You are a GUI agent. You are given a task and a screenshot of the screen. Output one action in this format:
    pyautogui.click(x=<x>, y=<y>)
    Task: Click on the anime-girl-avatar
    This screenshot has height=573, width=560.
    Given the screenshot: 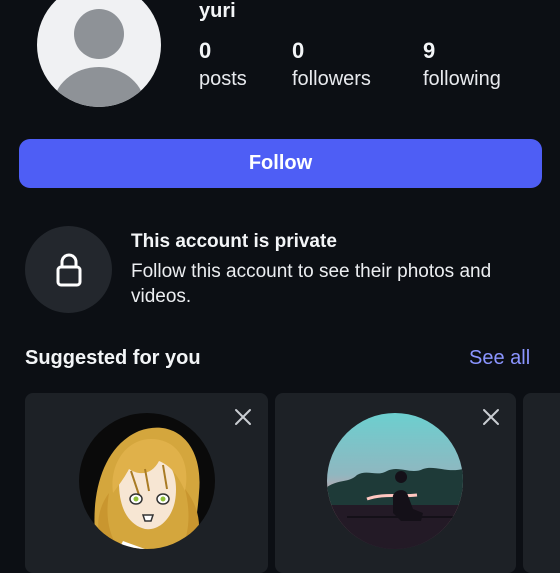 What is the action you would take?
    pyautogui.click(x=147, y=481)
    